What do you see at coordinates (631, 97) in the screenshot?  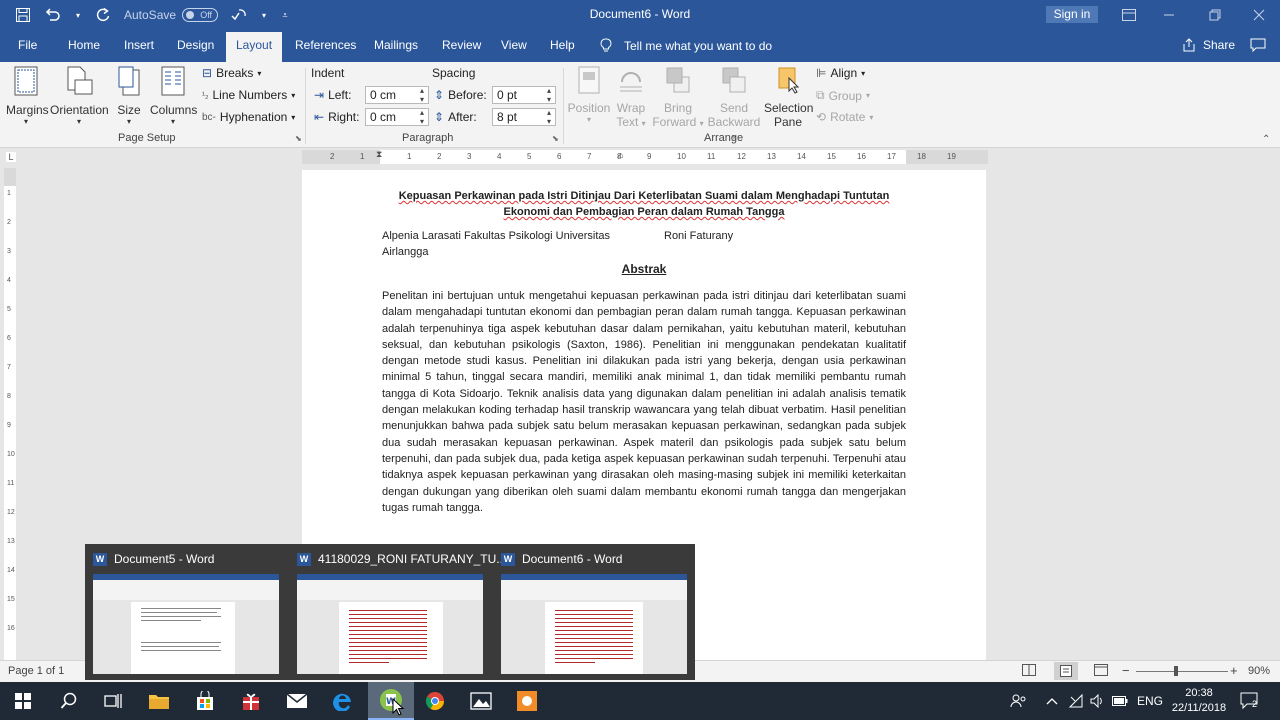 I see `wrap-text-button: Wrap Text ▾` at bounding box center [631, 97].